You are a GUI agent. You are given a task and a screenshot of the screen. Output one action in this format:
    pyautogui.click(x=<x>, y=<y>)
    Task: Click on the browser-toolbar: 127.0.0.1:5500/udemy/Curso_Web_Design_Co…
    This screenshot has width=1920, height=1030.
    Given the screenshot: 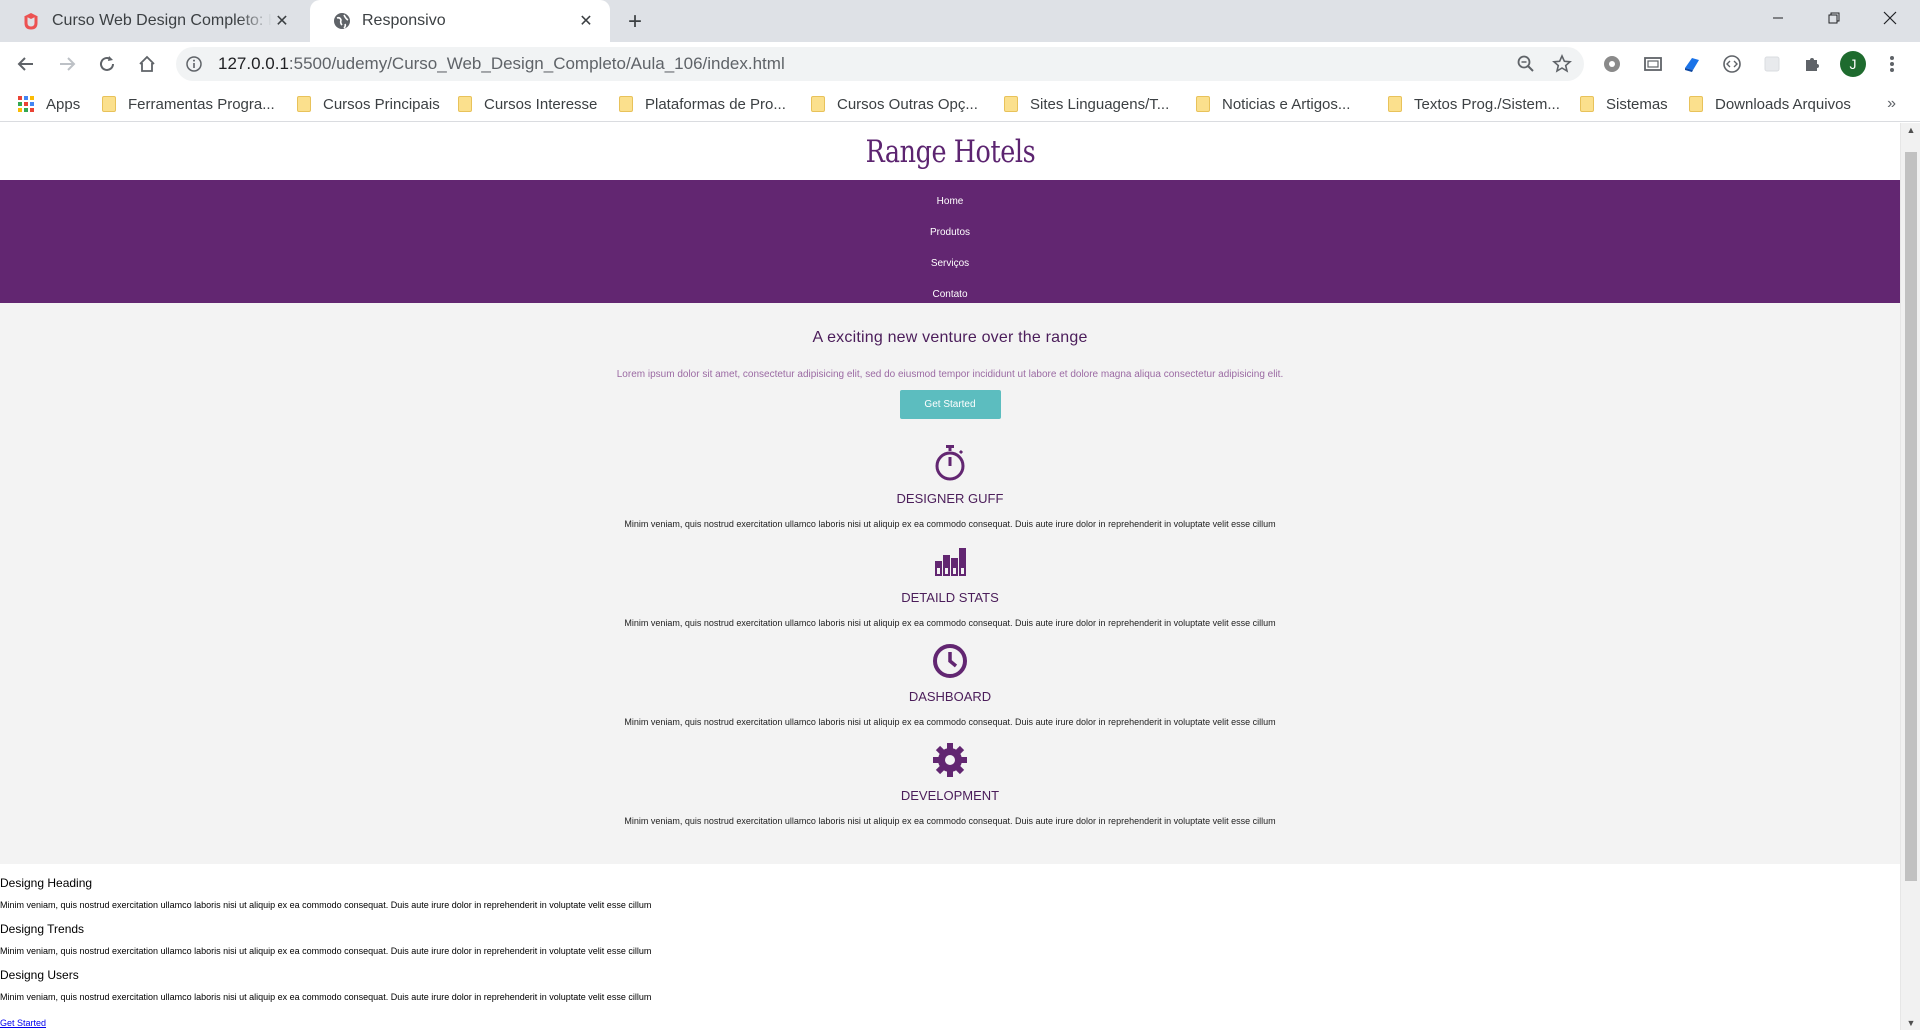 What is the action you would take?
    pyautogui.click(x=960, y=64)
    